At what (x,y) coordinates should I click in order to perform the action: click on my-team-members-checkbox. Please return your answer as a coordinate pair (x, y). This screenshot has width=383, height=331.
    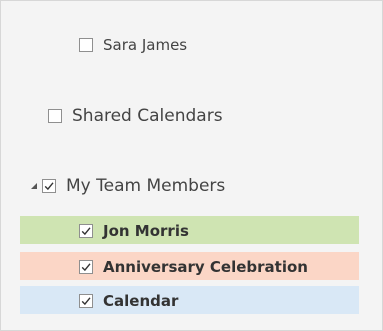
    Looking at the image, I should click on (49, 186).